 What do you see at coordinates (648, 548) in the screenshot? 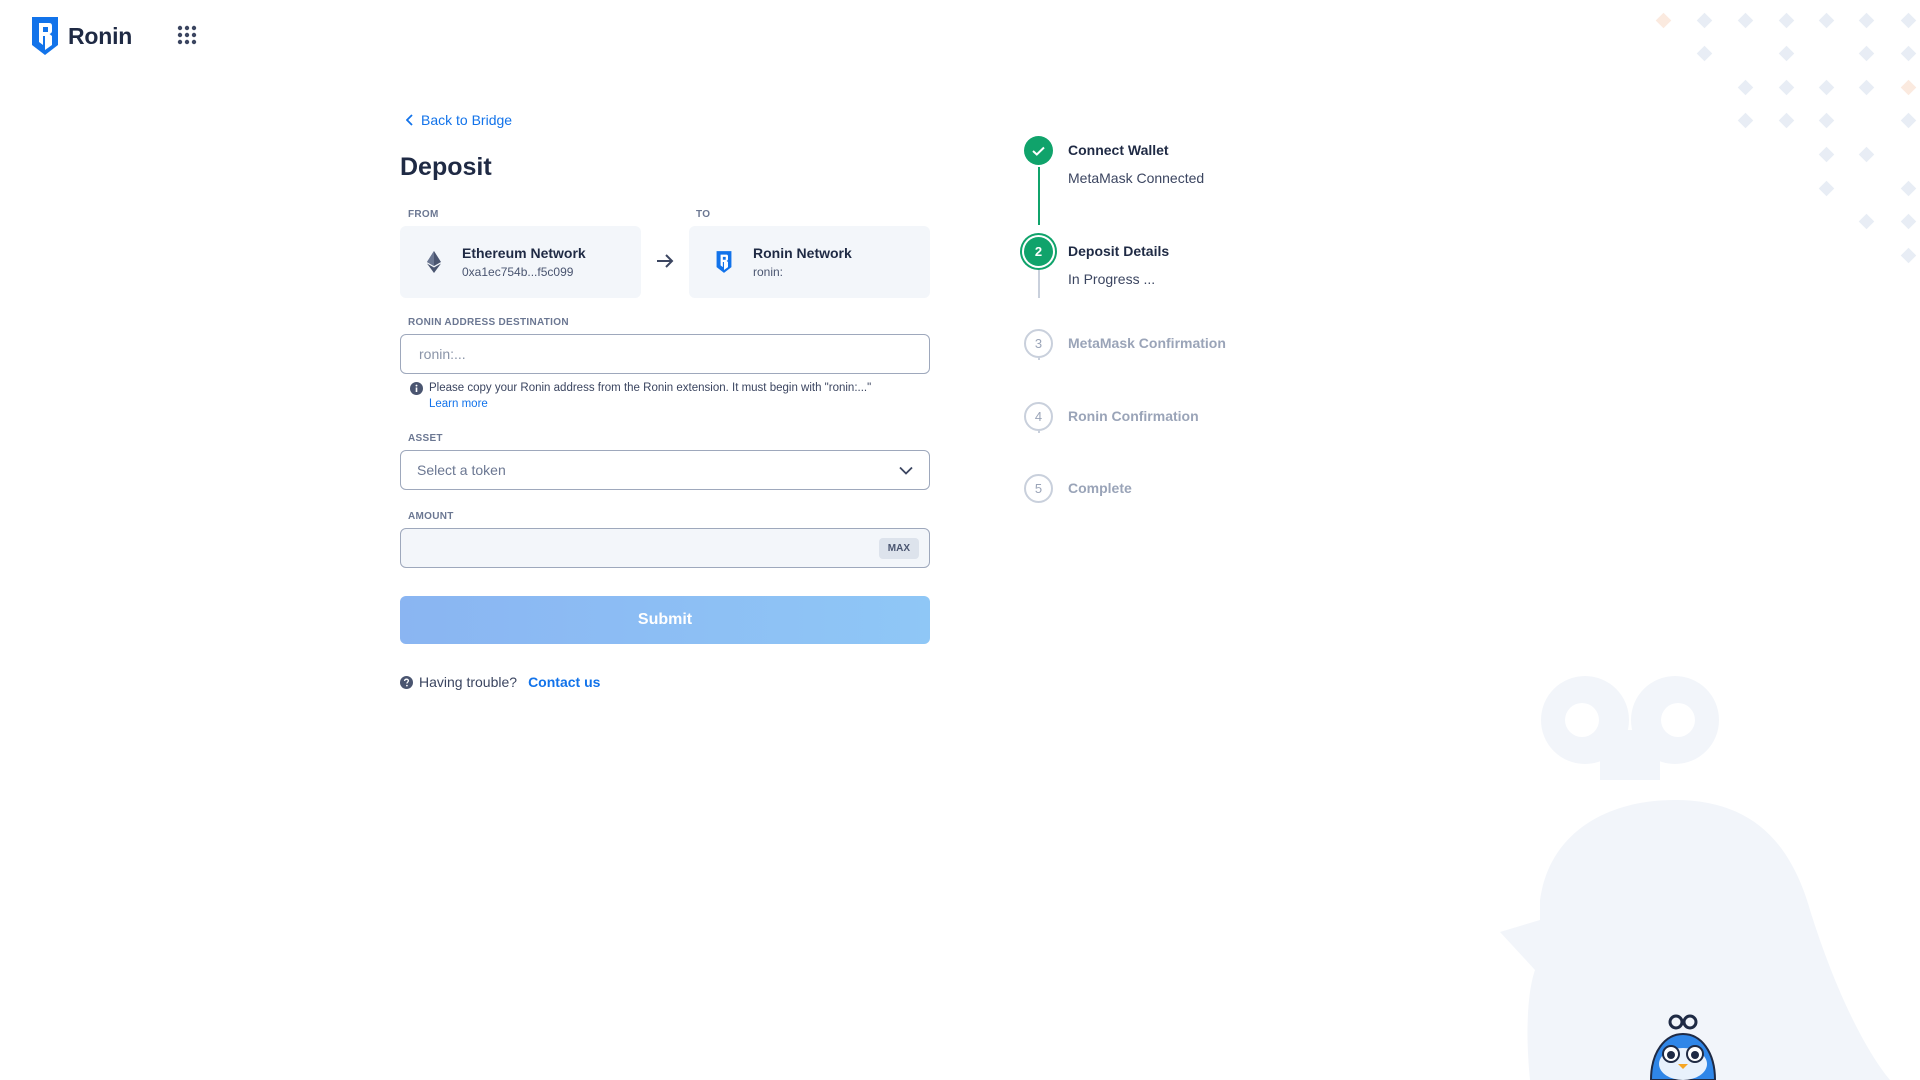
I see `amount-input` at bounding box center [648, 548].